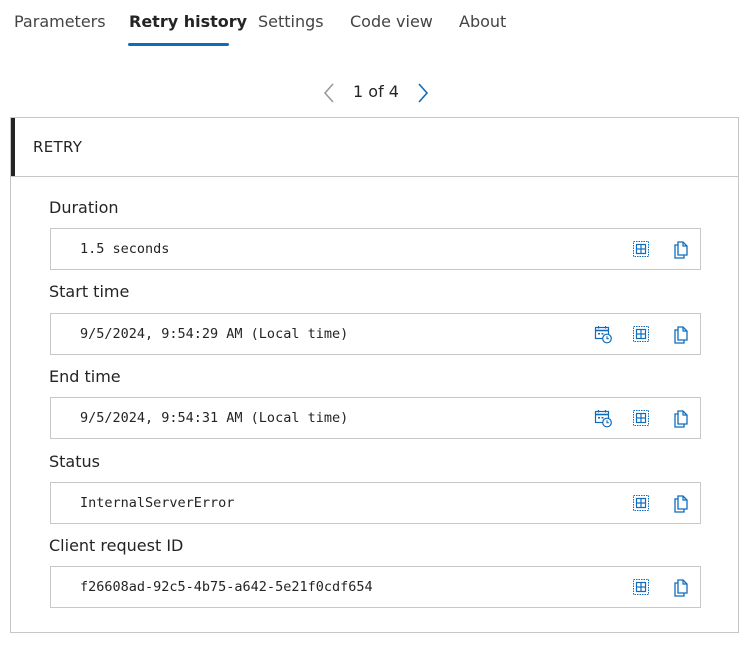 Image resolution: width=750 pixels, height=650 pixels. Describe the element at coordinates (85, 376) in the screenshot. I see `end-time-label: End time` at that location.